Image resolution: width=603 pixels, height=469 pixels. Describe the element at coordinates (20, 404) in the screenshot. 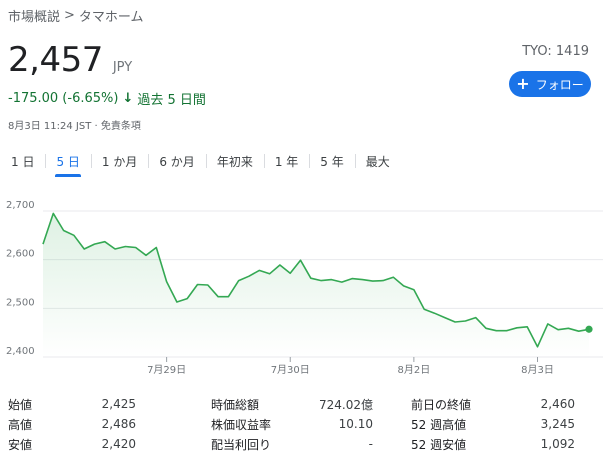

I see `stat-label: 始値` at that location.